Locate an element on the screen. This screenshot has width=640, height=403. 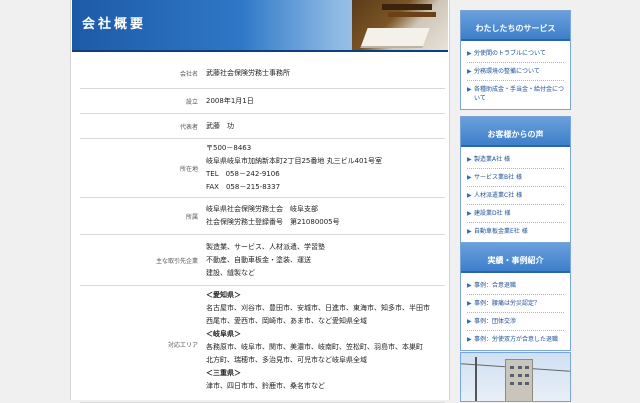
info-value-line: 武藤 功 is located at coordinates (220, 125).